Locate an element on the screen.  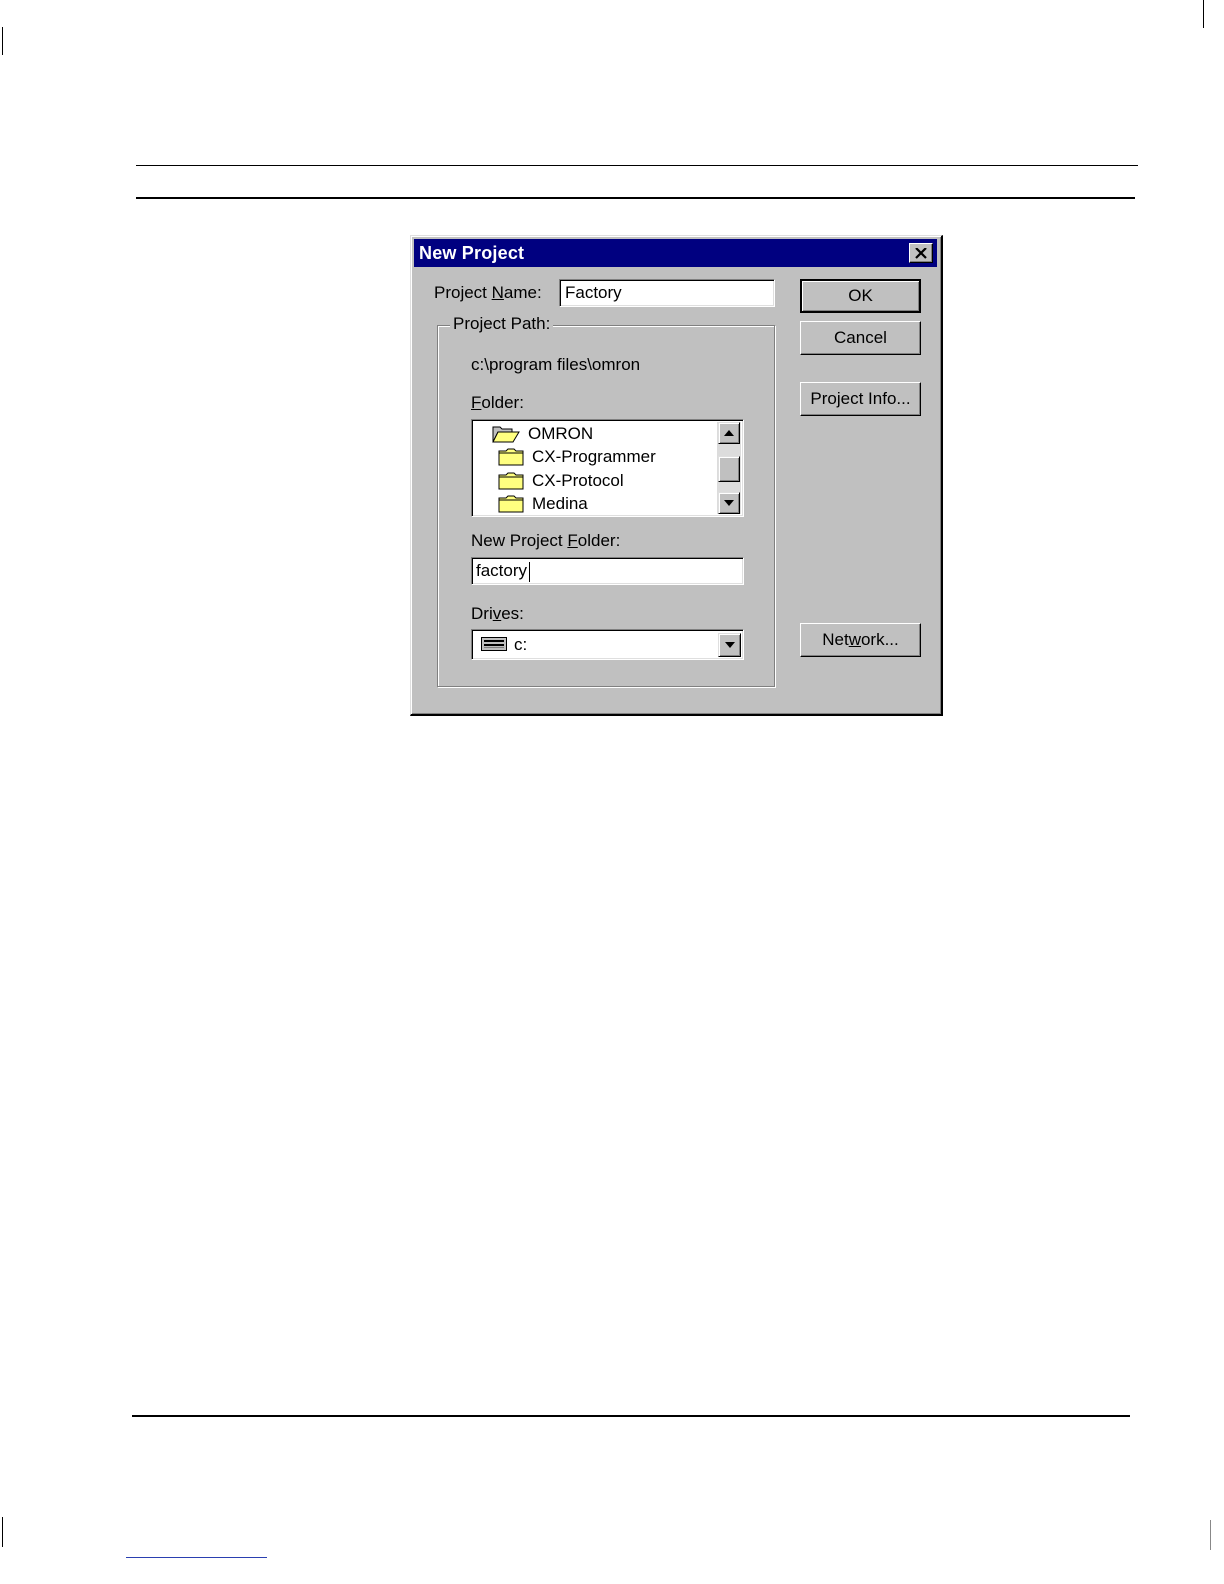
footer-rule is located at coordinates (631, 1416).